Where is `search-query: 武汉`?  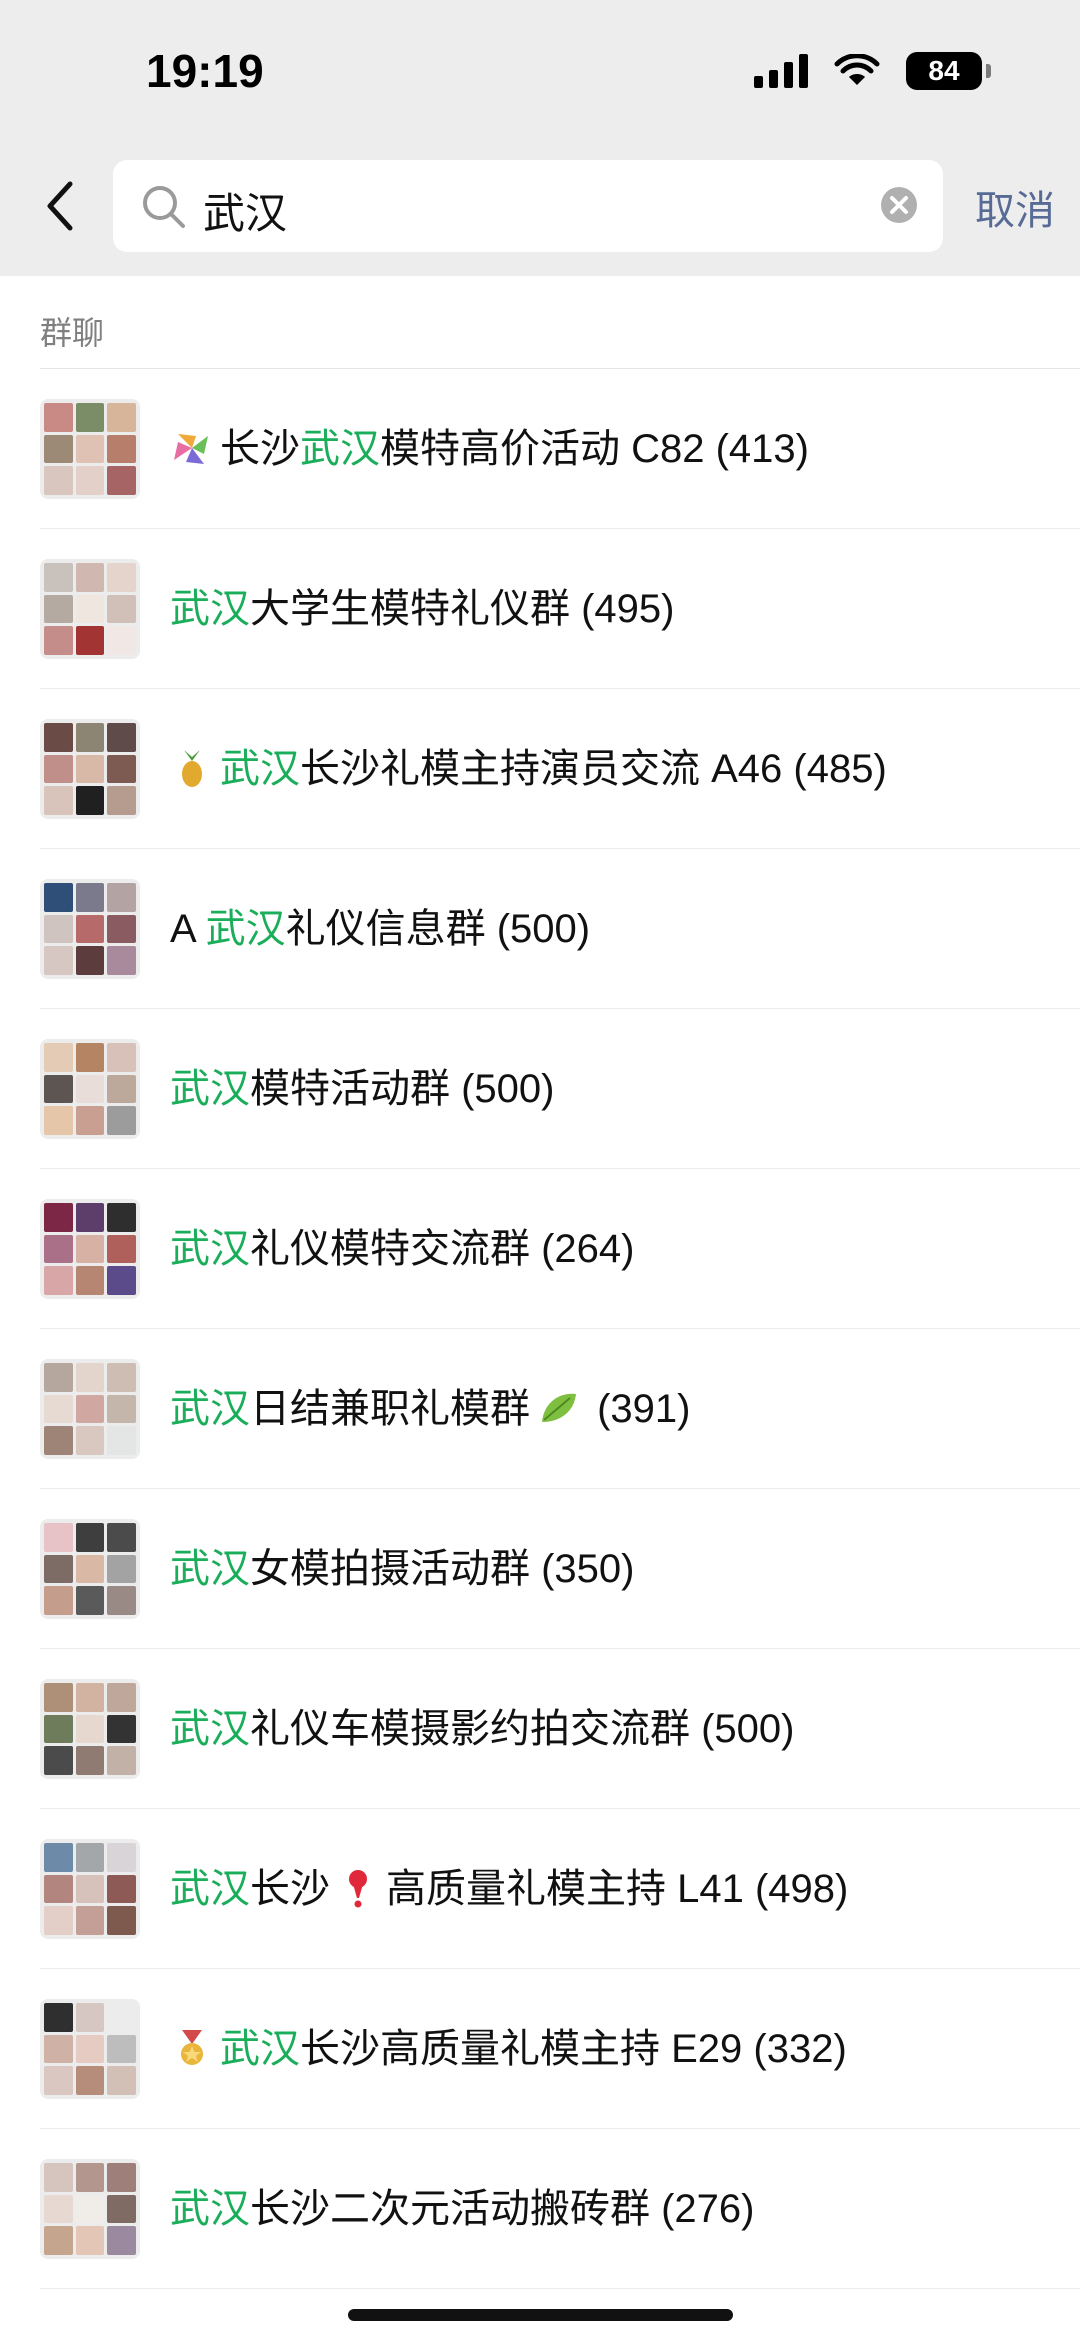 search-query: 武汉 is located at coordinates (245, 210).